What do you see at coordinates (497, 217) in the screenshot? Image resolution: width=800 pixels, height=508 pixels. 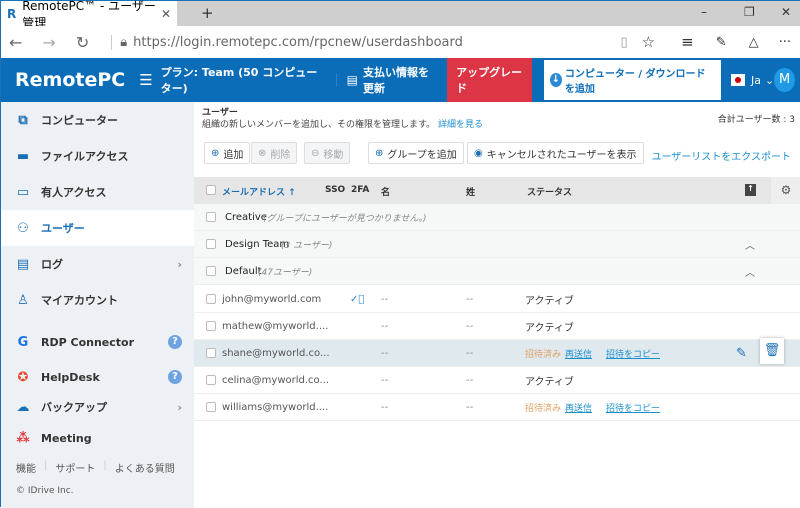 I see `group-row: Creative (グループにユーザーが見つかりません。)` at bounding box center [497, 217].